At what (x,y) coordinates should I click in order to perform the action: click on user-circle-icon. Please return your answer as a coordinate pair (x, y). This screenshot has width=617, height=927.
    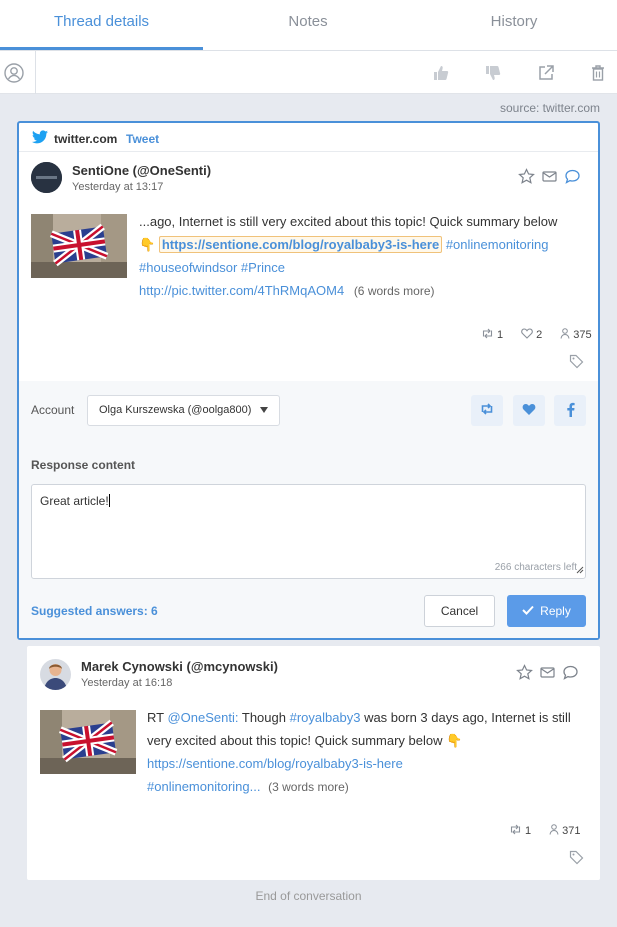
    Looking at the image, I should click on (14, 73).